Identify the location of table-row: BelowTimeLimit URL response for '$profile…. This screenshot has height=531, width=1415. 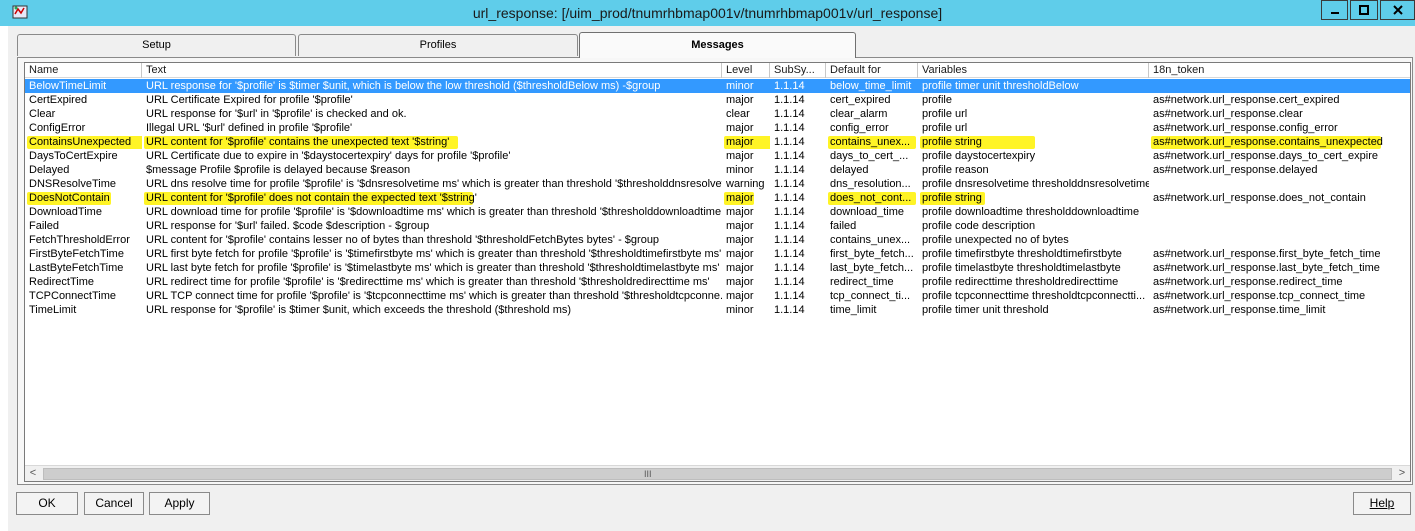
(717, 86).